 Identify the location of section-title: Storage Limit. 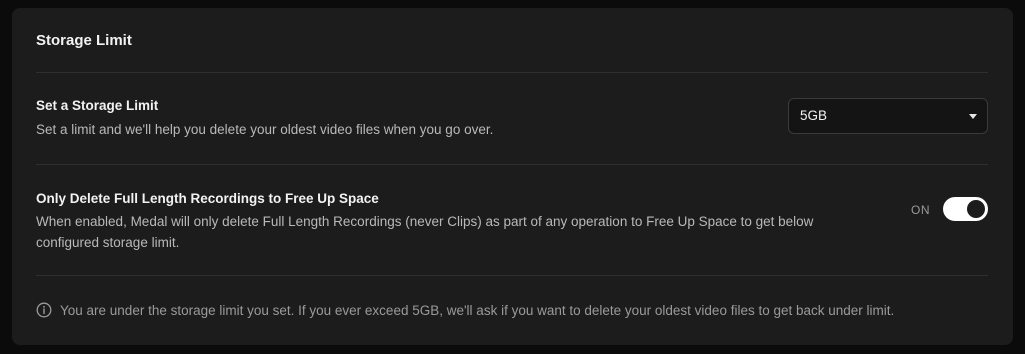
(84, 40).